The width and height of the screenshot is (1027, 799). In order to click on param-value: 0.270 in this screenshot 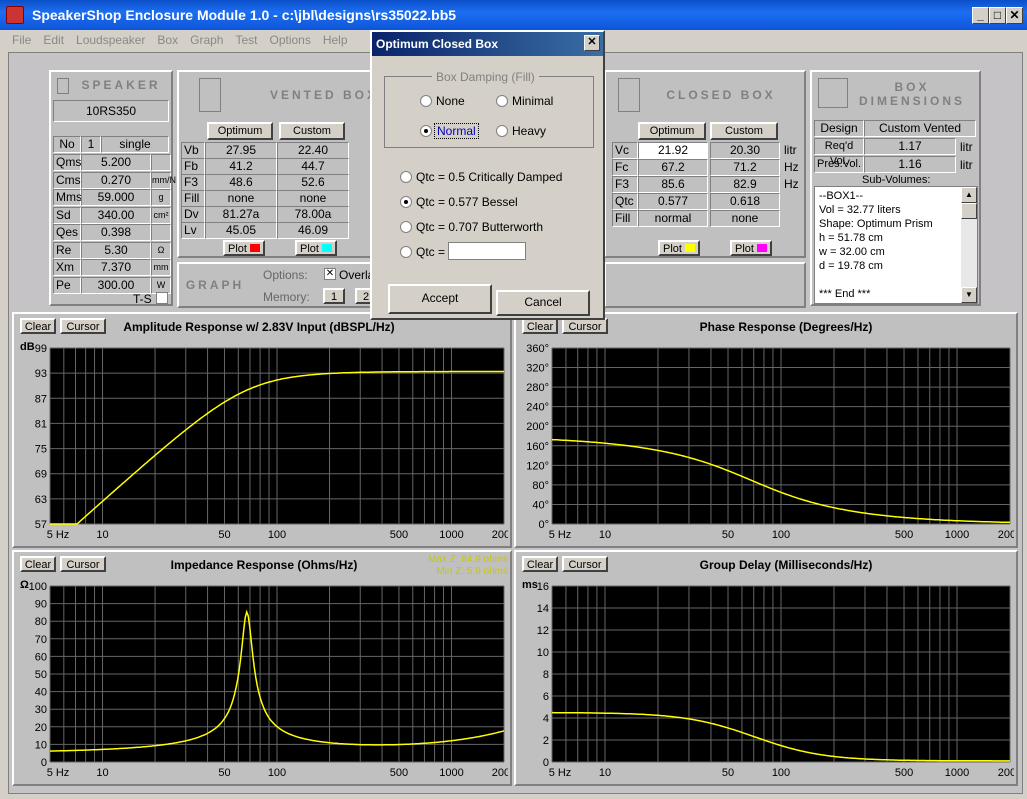, I will do `click(116, 180)`.